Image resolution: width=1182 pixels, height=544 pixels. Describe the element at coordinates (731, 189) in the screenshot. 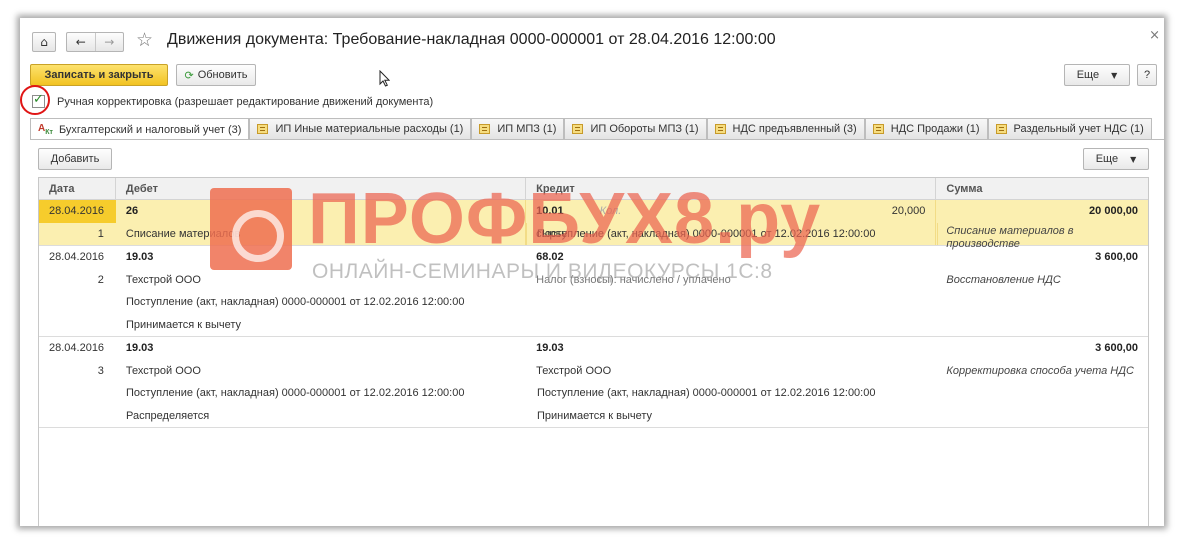

I see `col-credit: Кредит` at that location.